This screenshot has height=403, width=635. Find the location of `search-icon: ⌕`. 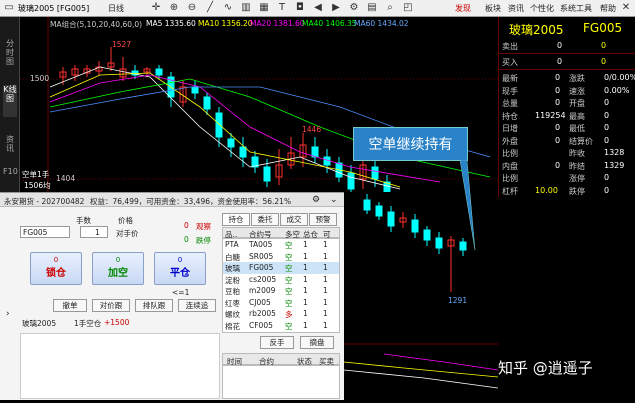

search-icon: ⌕ is located at coordinates (390, 8).